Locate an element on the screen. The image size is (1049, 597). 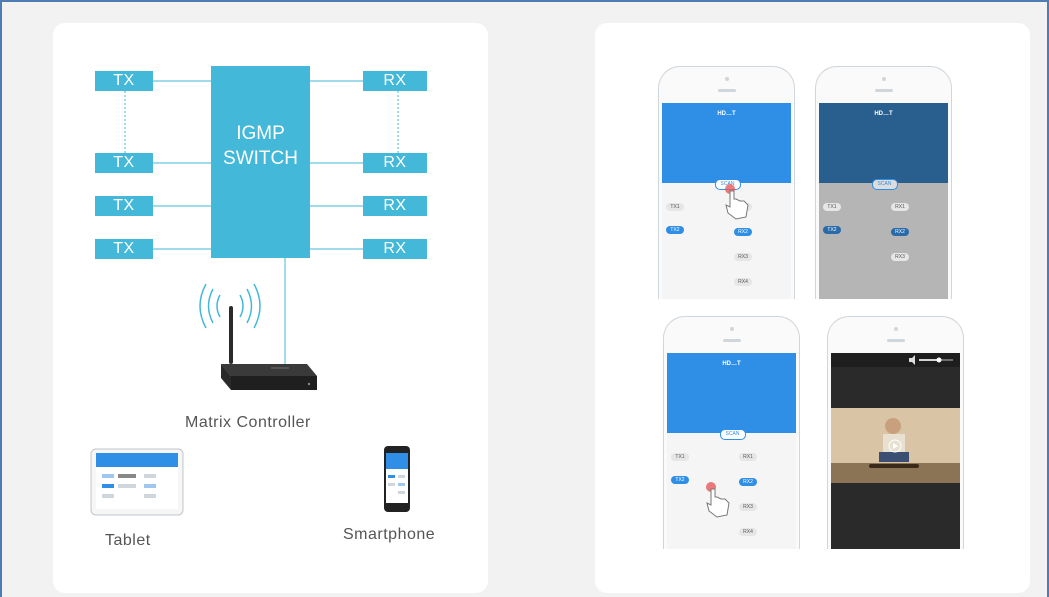
phone-video-screen is located at coordinates (895, 432).